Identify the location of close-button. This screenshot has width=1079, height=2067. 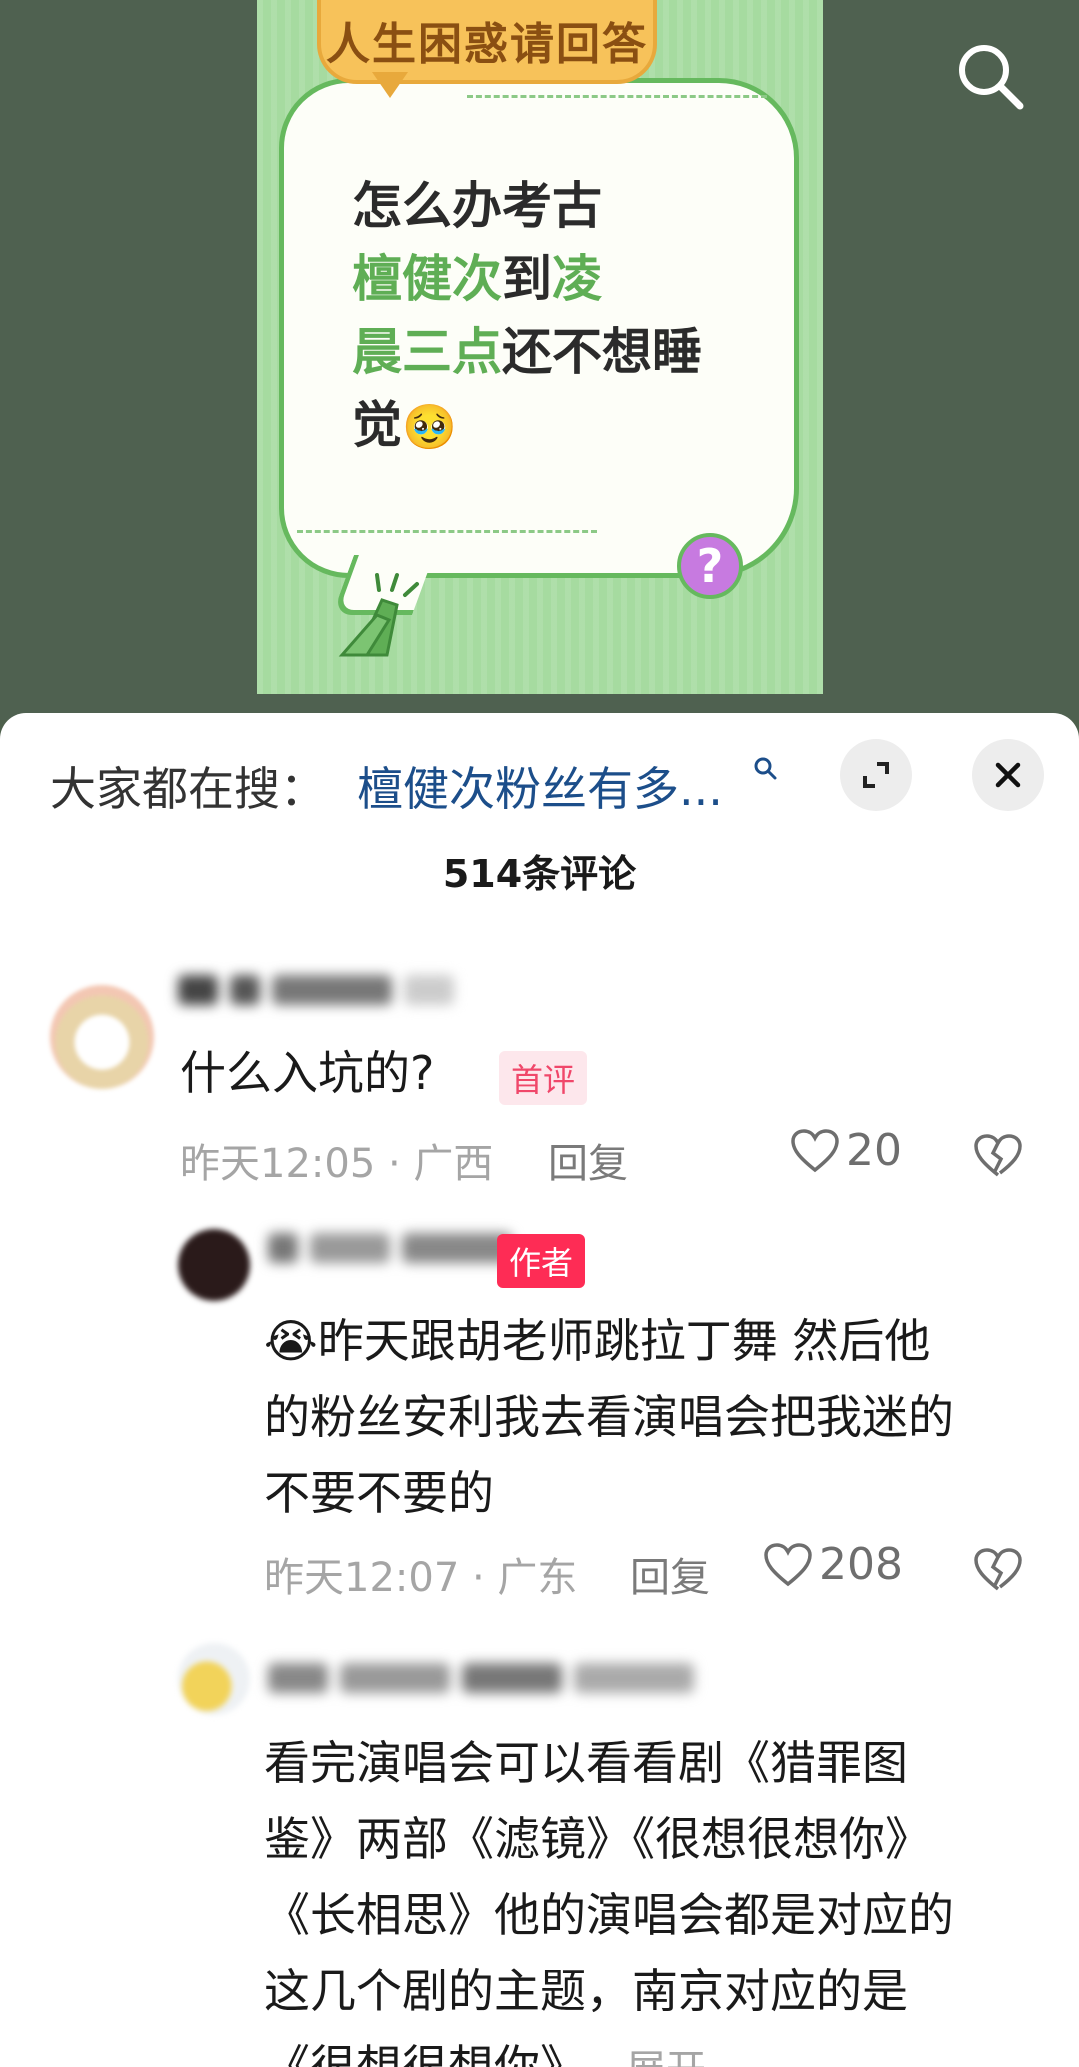
(1008, 775).